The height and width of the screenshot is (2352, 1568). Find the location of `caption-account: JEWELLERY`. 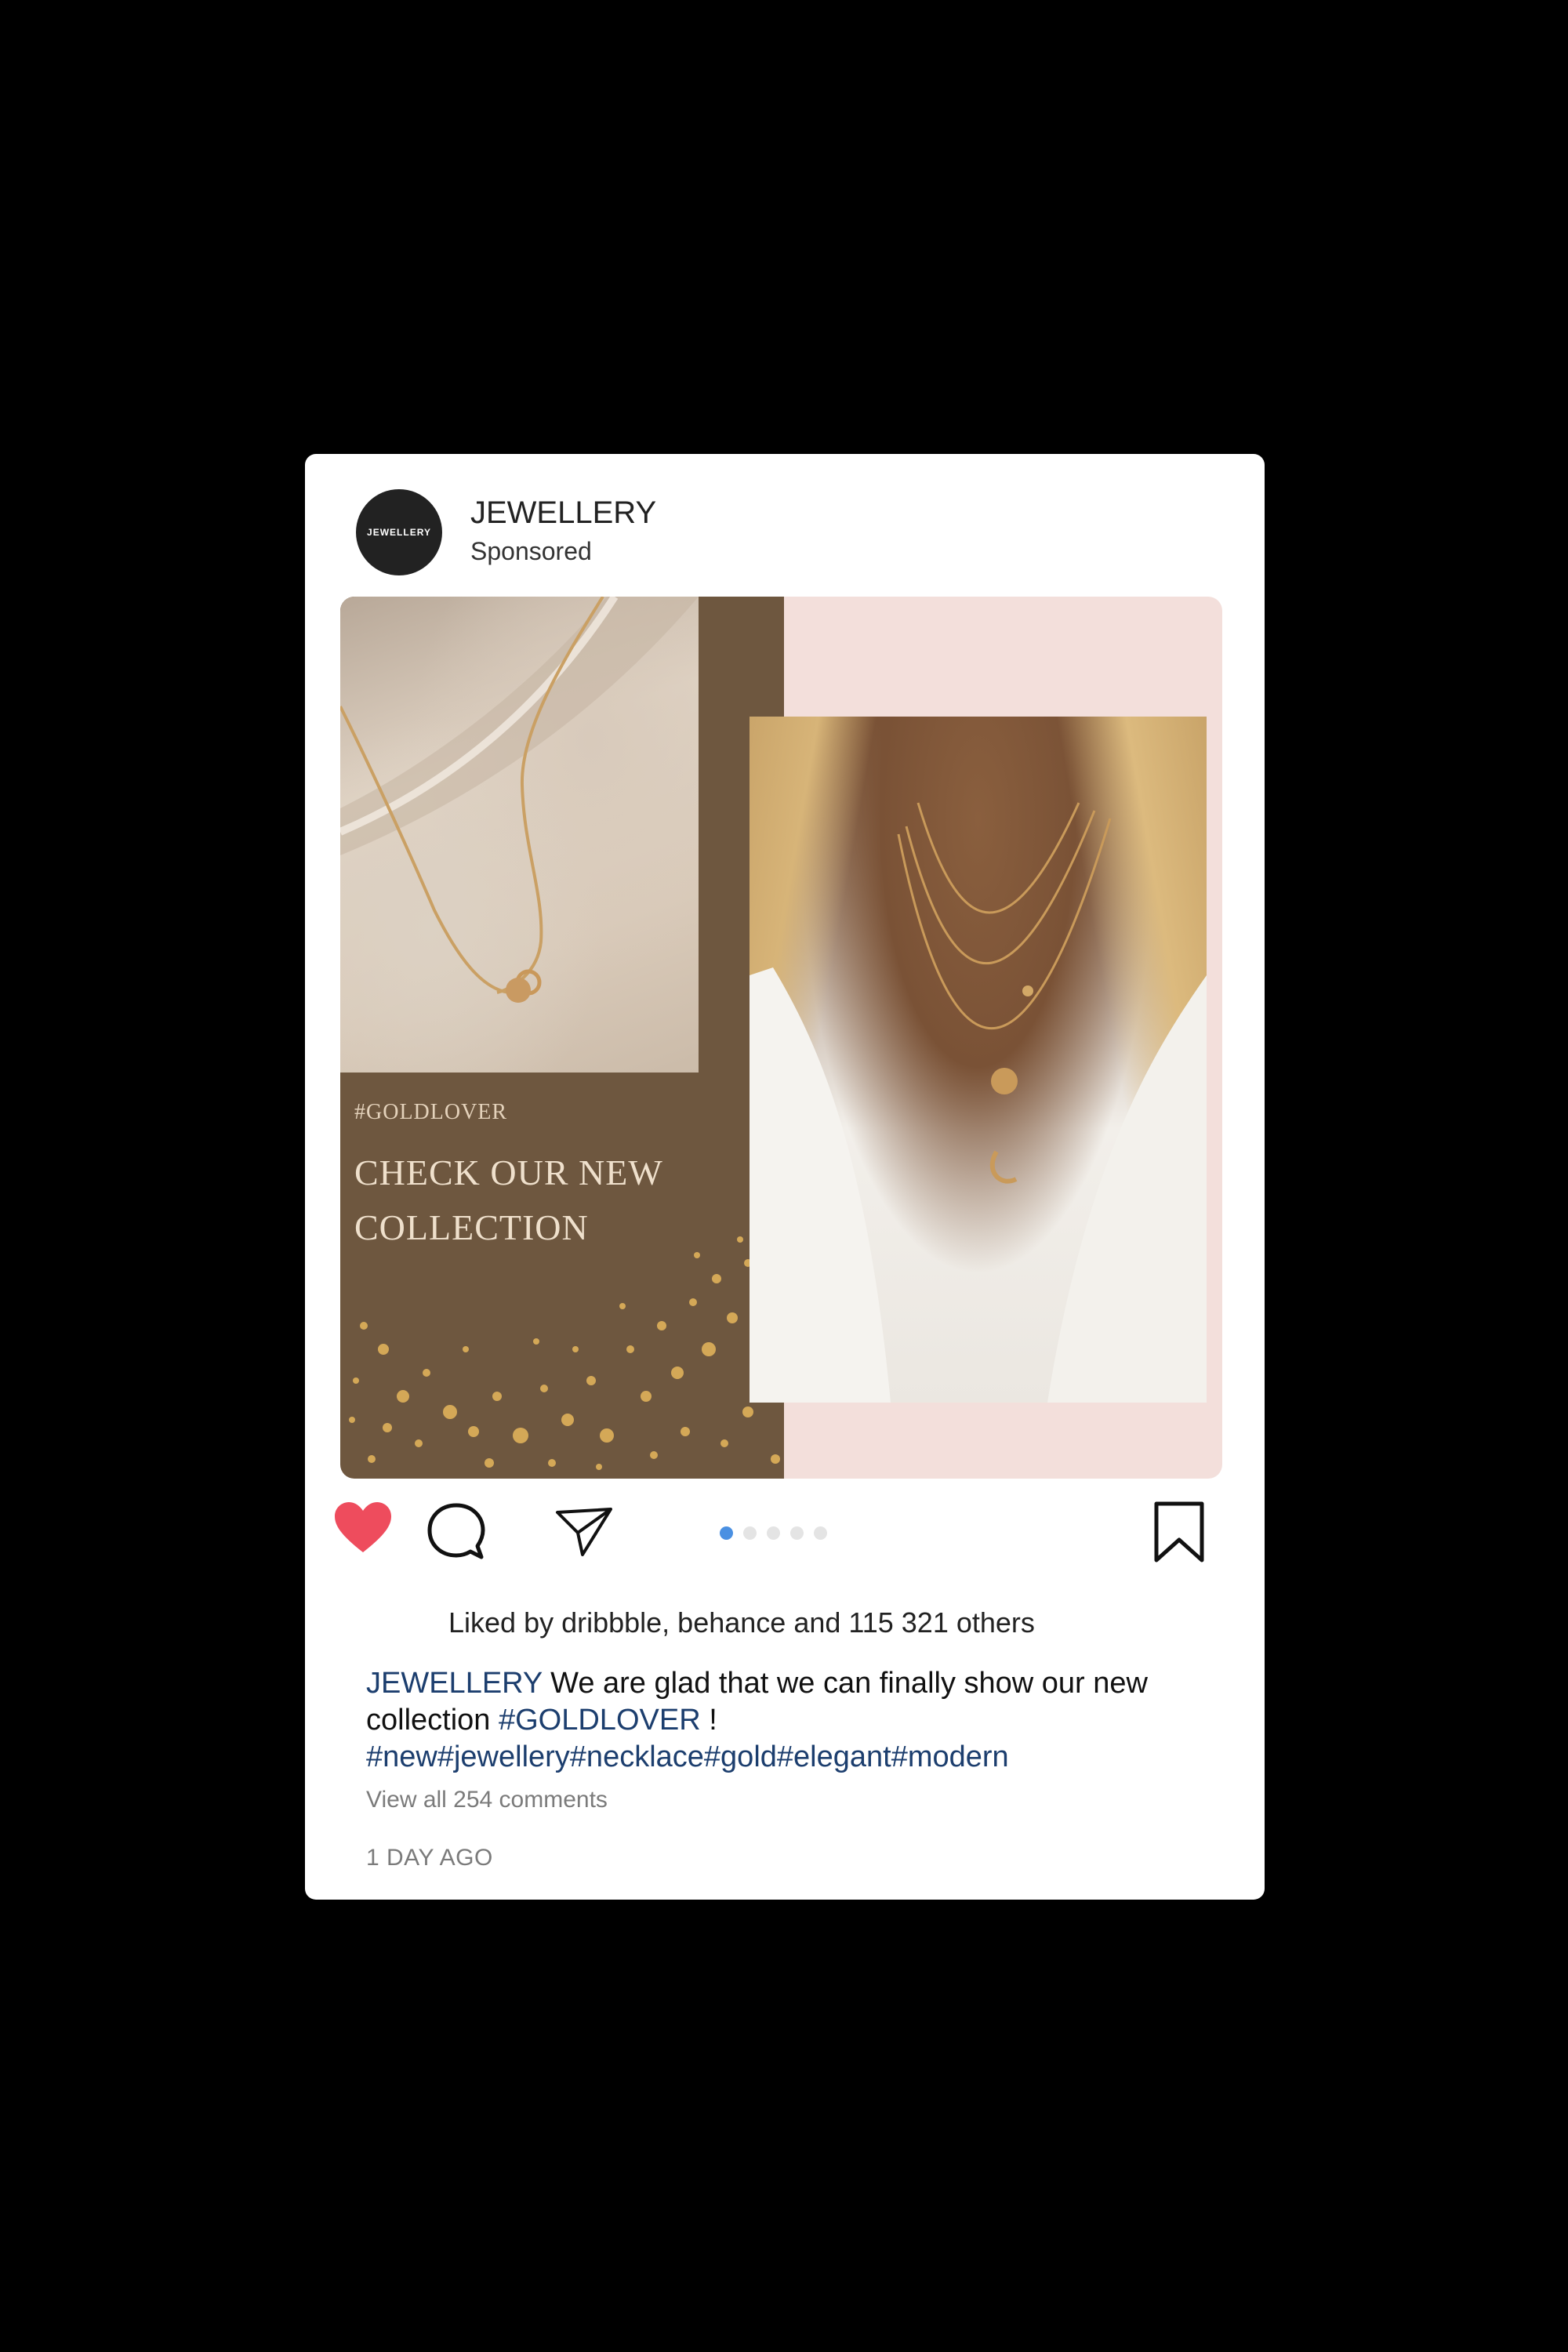

caption-account: JEWELLERY is located at coordinates (454, 1683).